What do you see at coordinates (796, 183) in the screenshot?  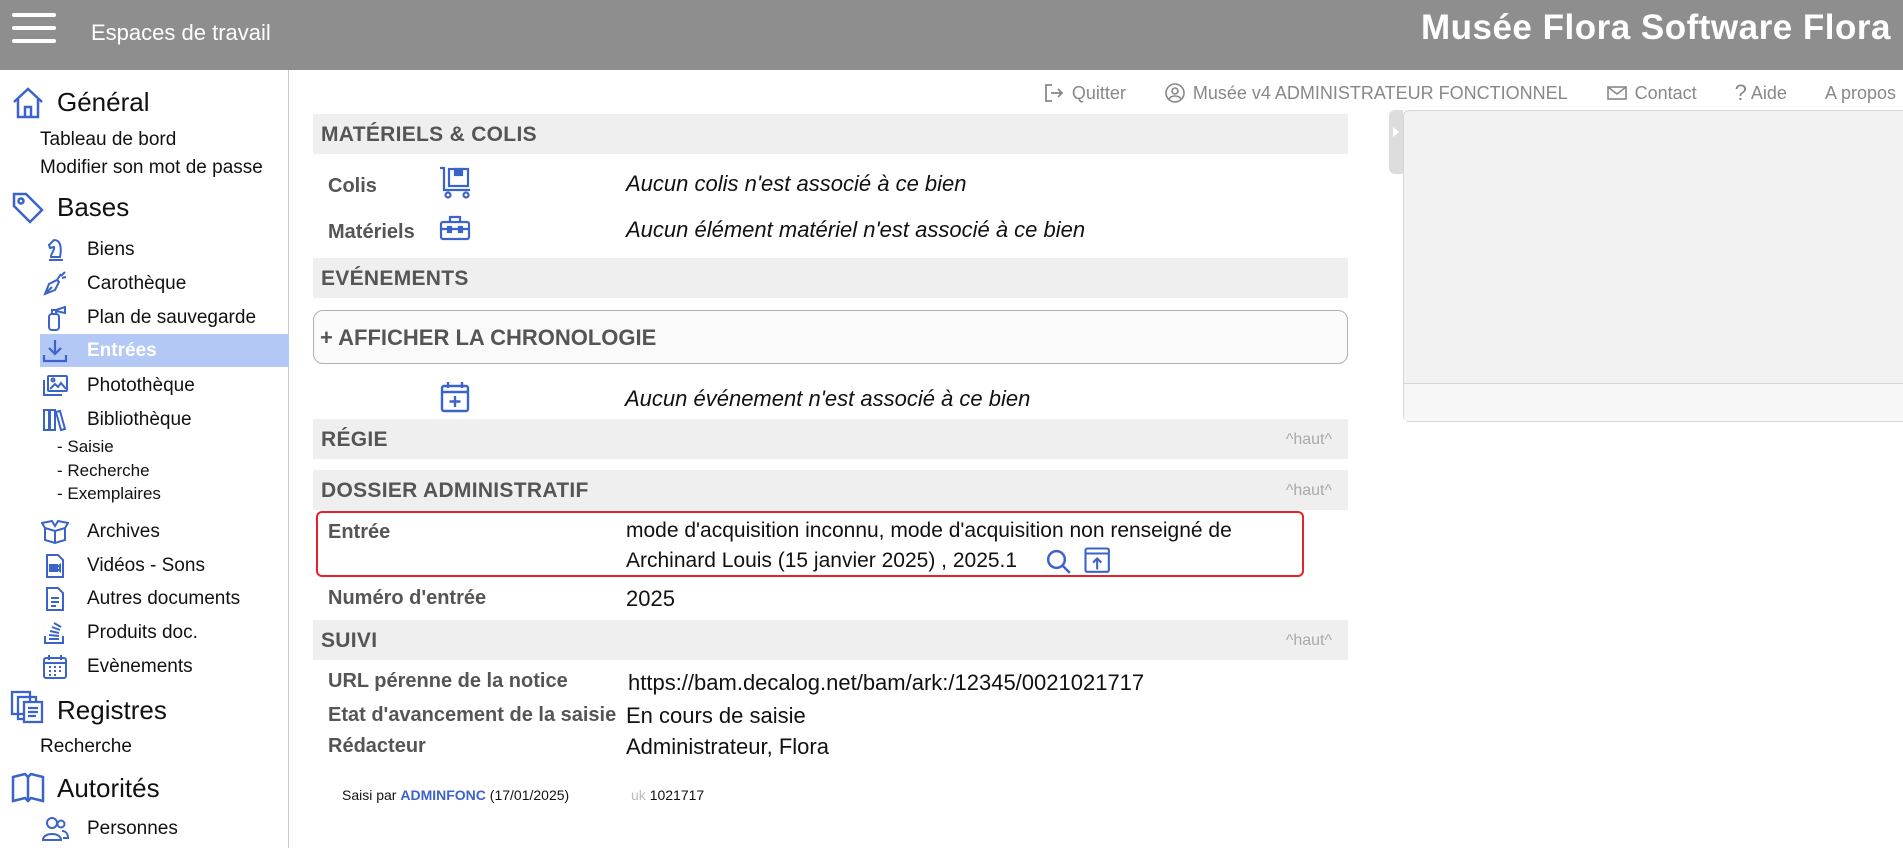 I see `colis-value: Aucun colis n'est associé à ce bien` at bounding box center [796, 183].